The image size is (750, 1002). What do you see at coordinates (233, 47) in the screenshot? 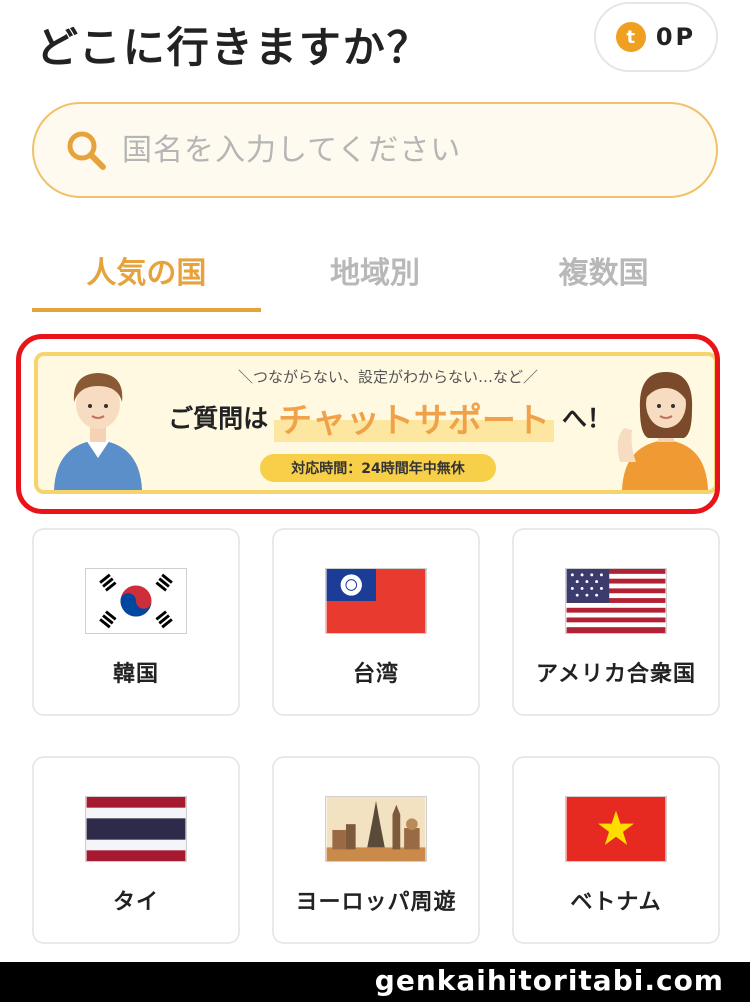
I see `page-title: どこに行きますか？` at bounding box center [233, 47].